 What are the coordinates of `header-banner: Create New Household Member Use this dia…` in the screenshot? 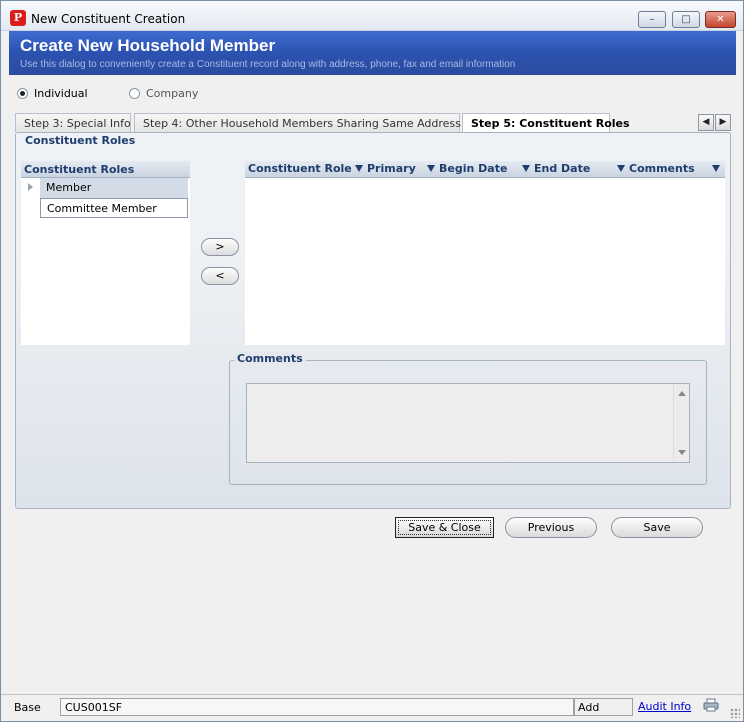 It's located at (372, 53).